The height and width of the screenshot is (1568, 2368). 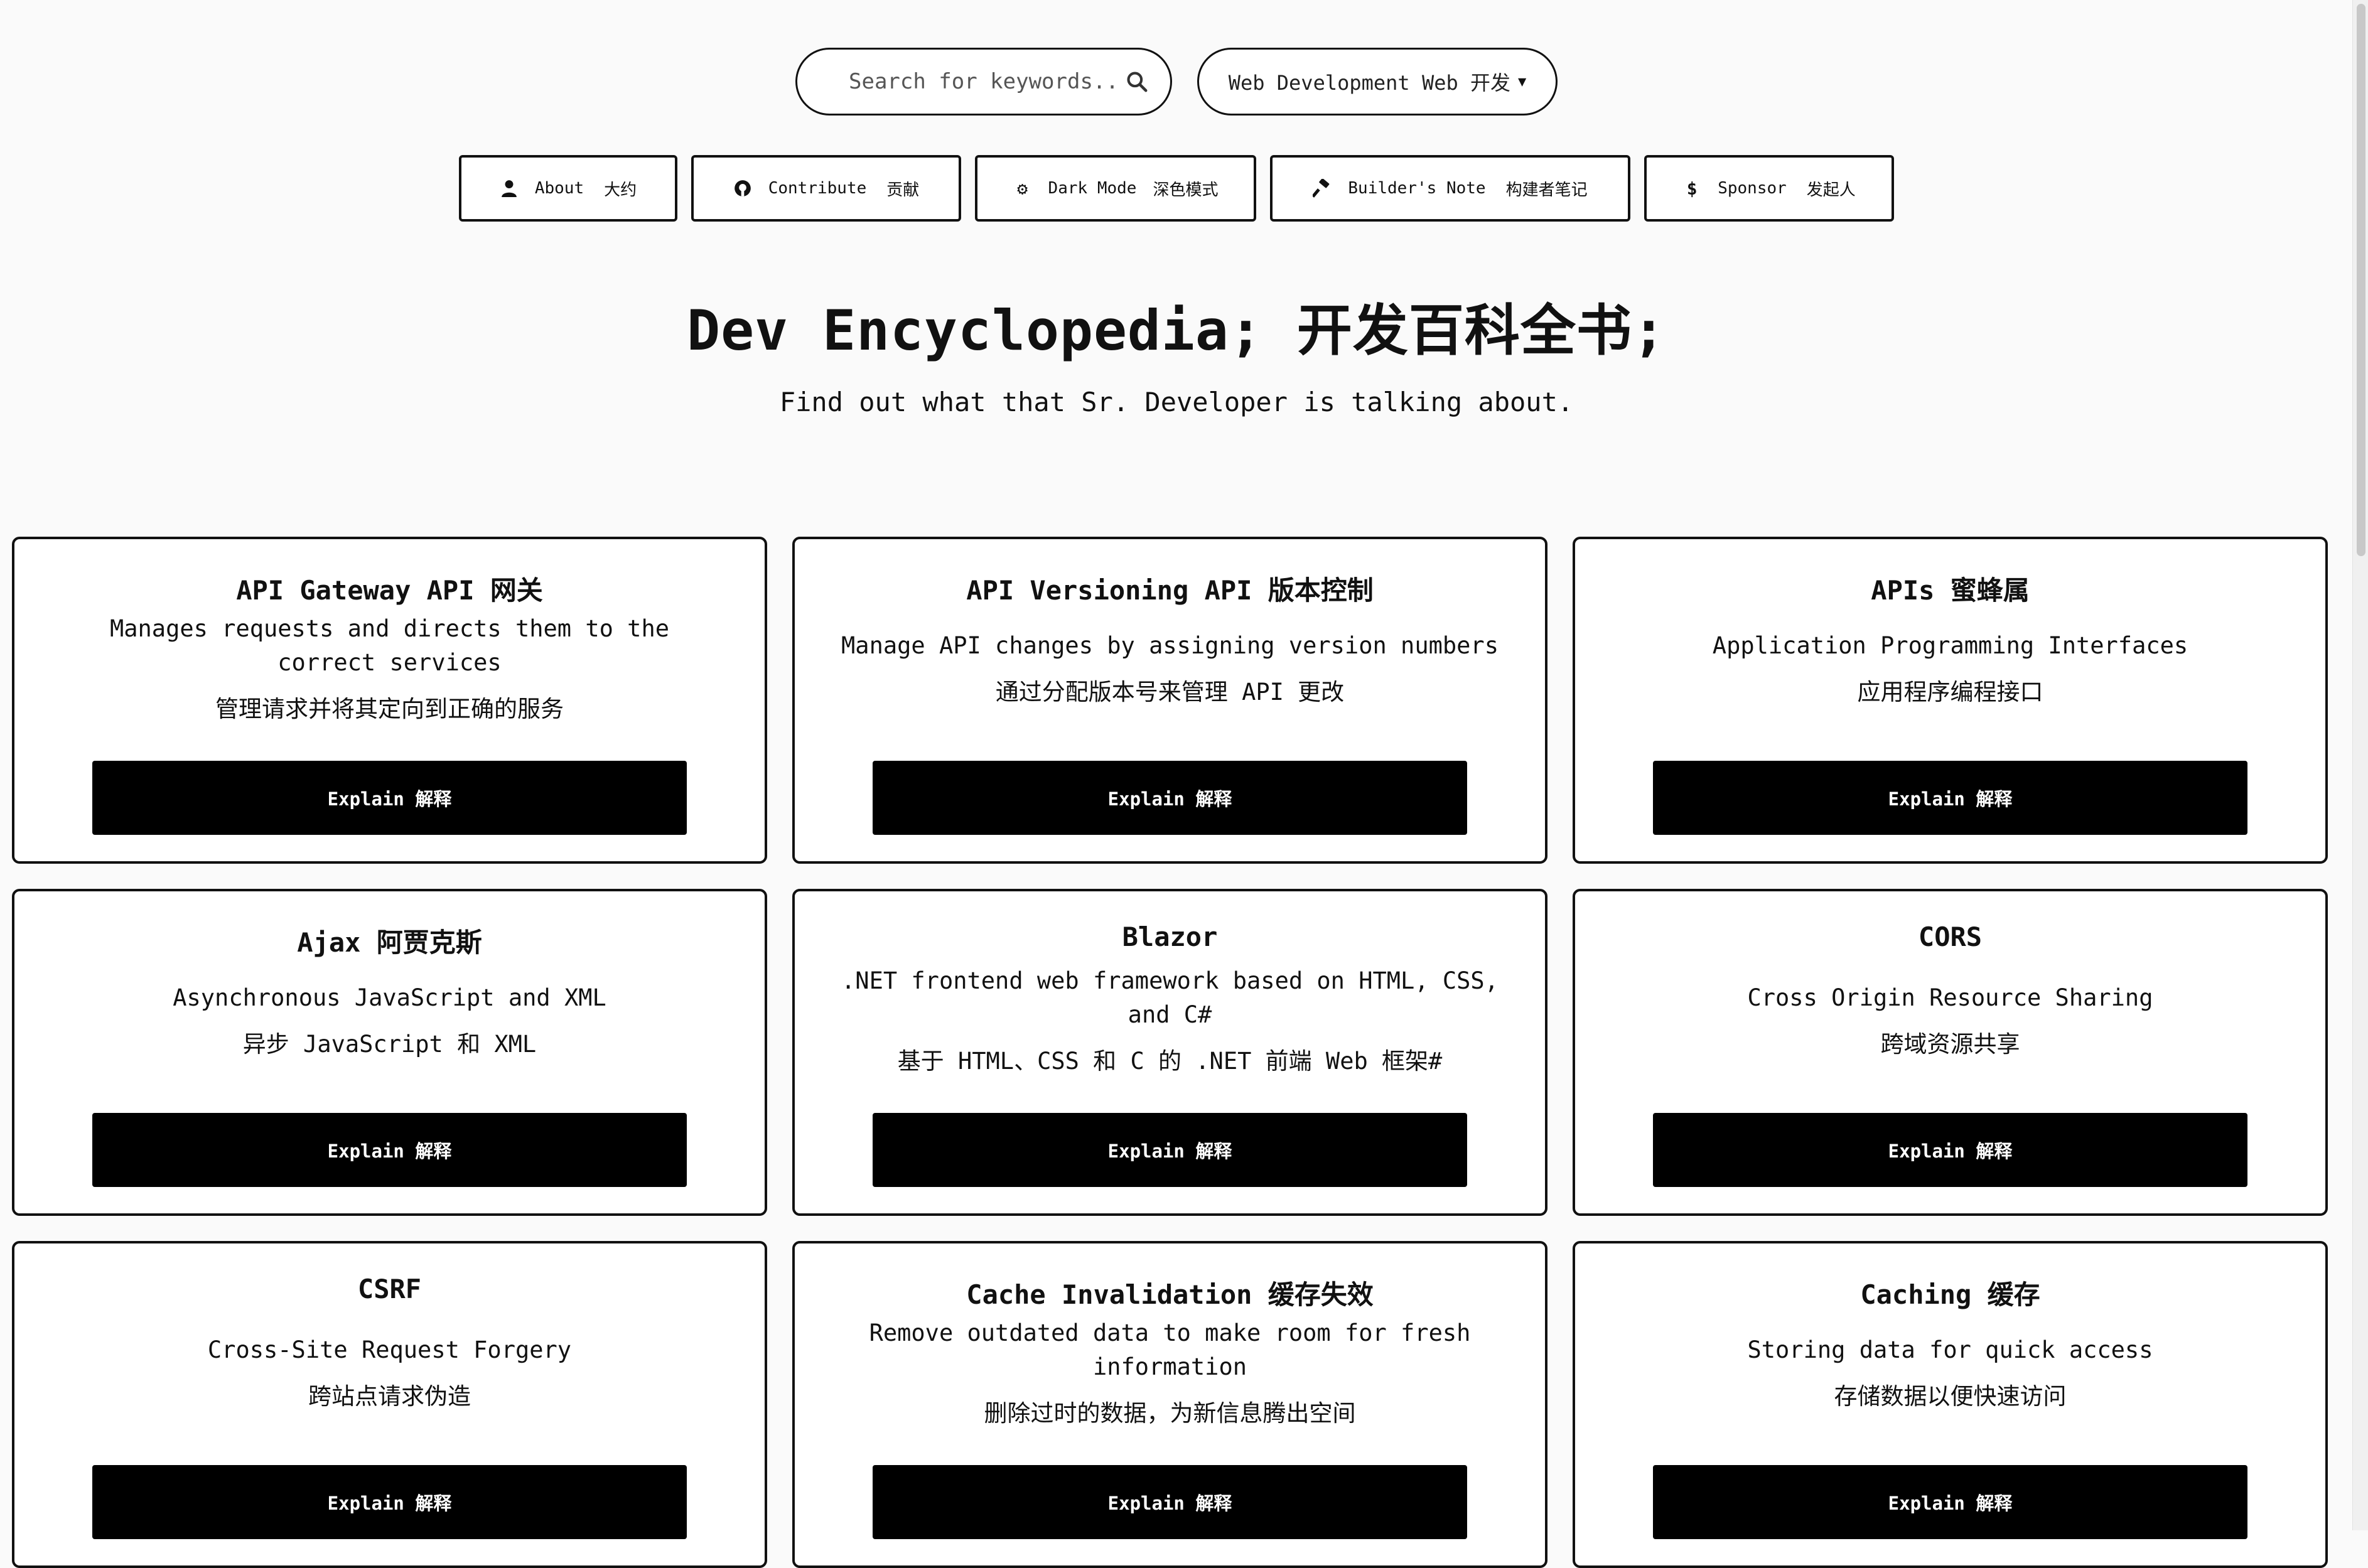 I want to click on card-description: Asynchronous JavaScript and XML, so click(x=389, y=997).